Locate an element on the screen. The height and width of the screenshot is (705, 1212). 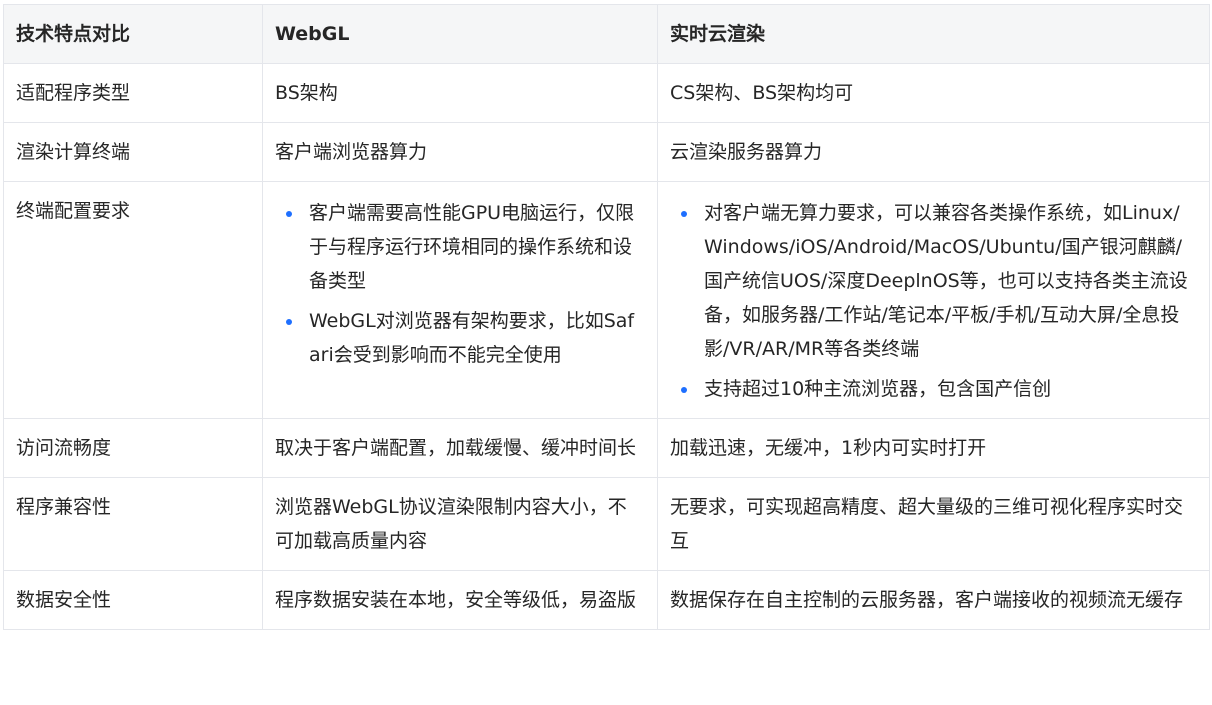
row-label: 数据安全性 is located at coordinates (133, 600).